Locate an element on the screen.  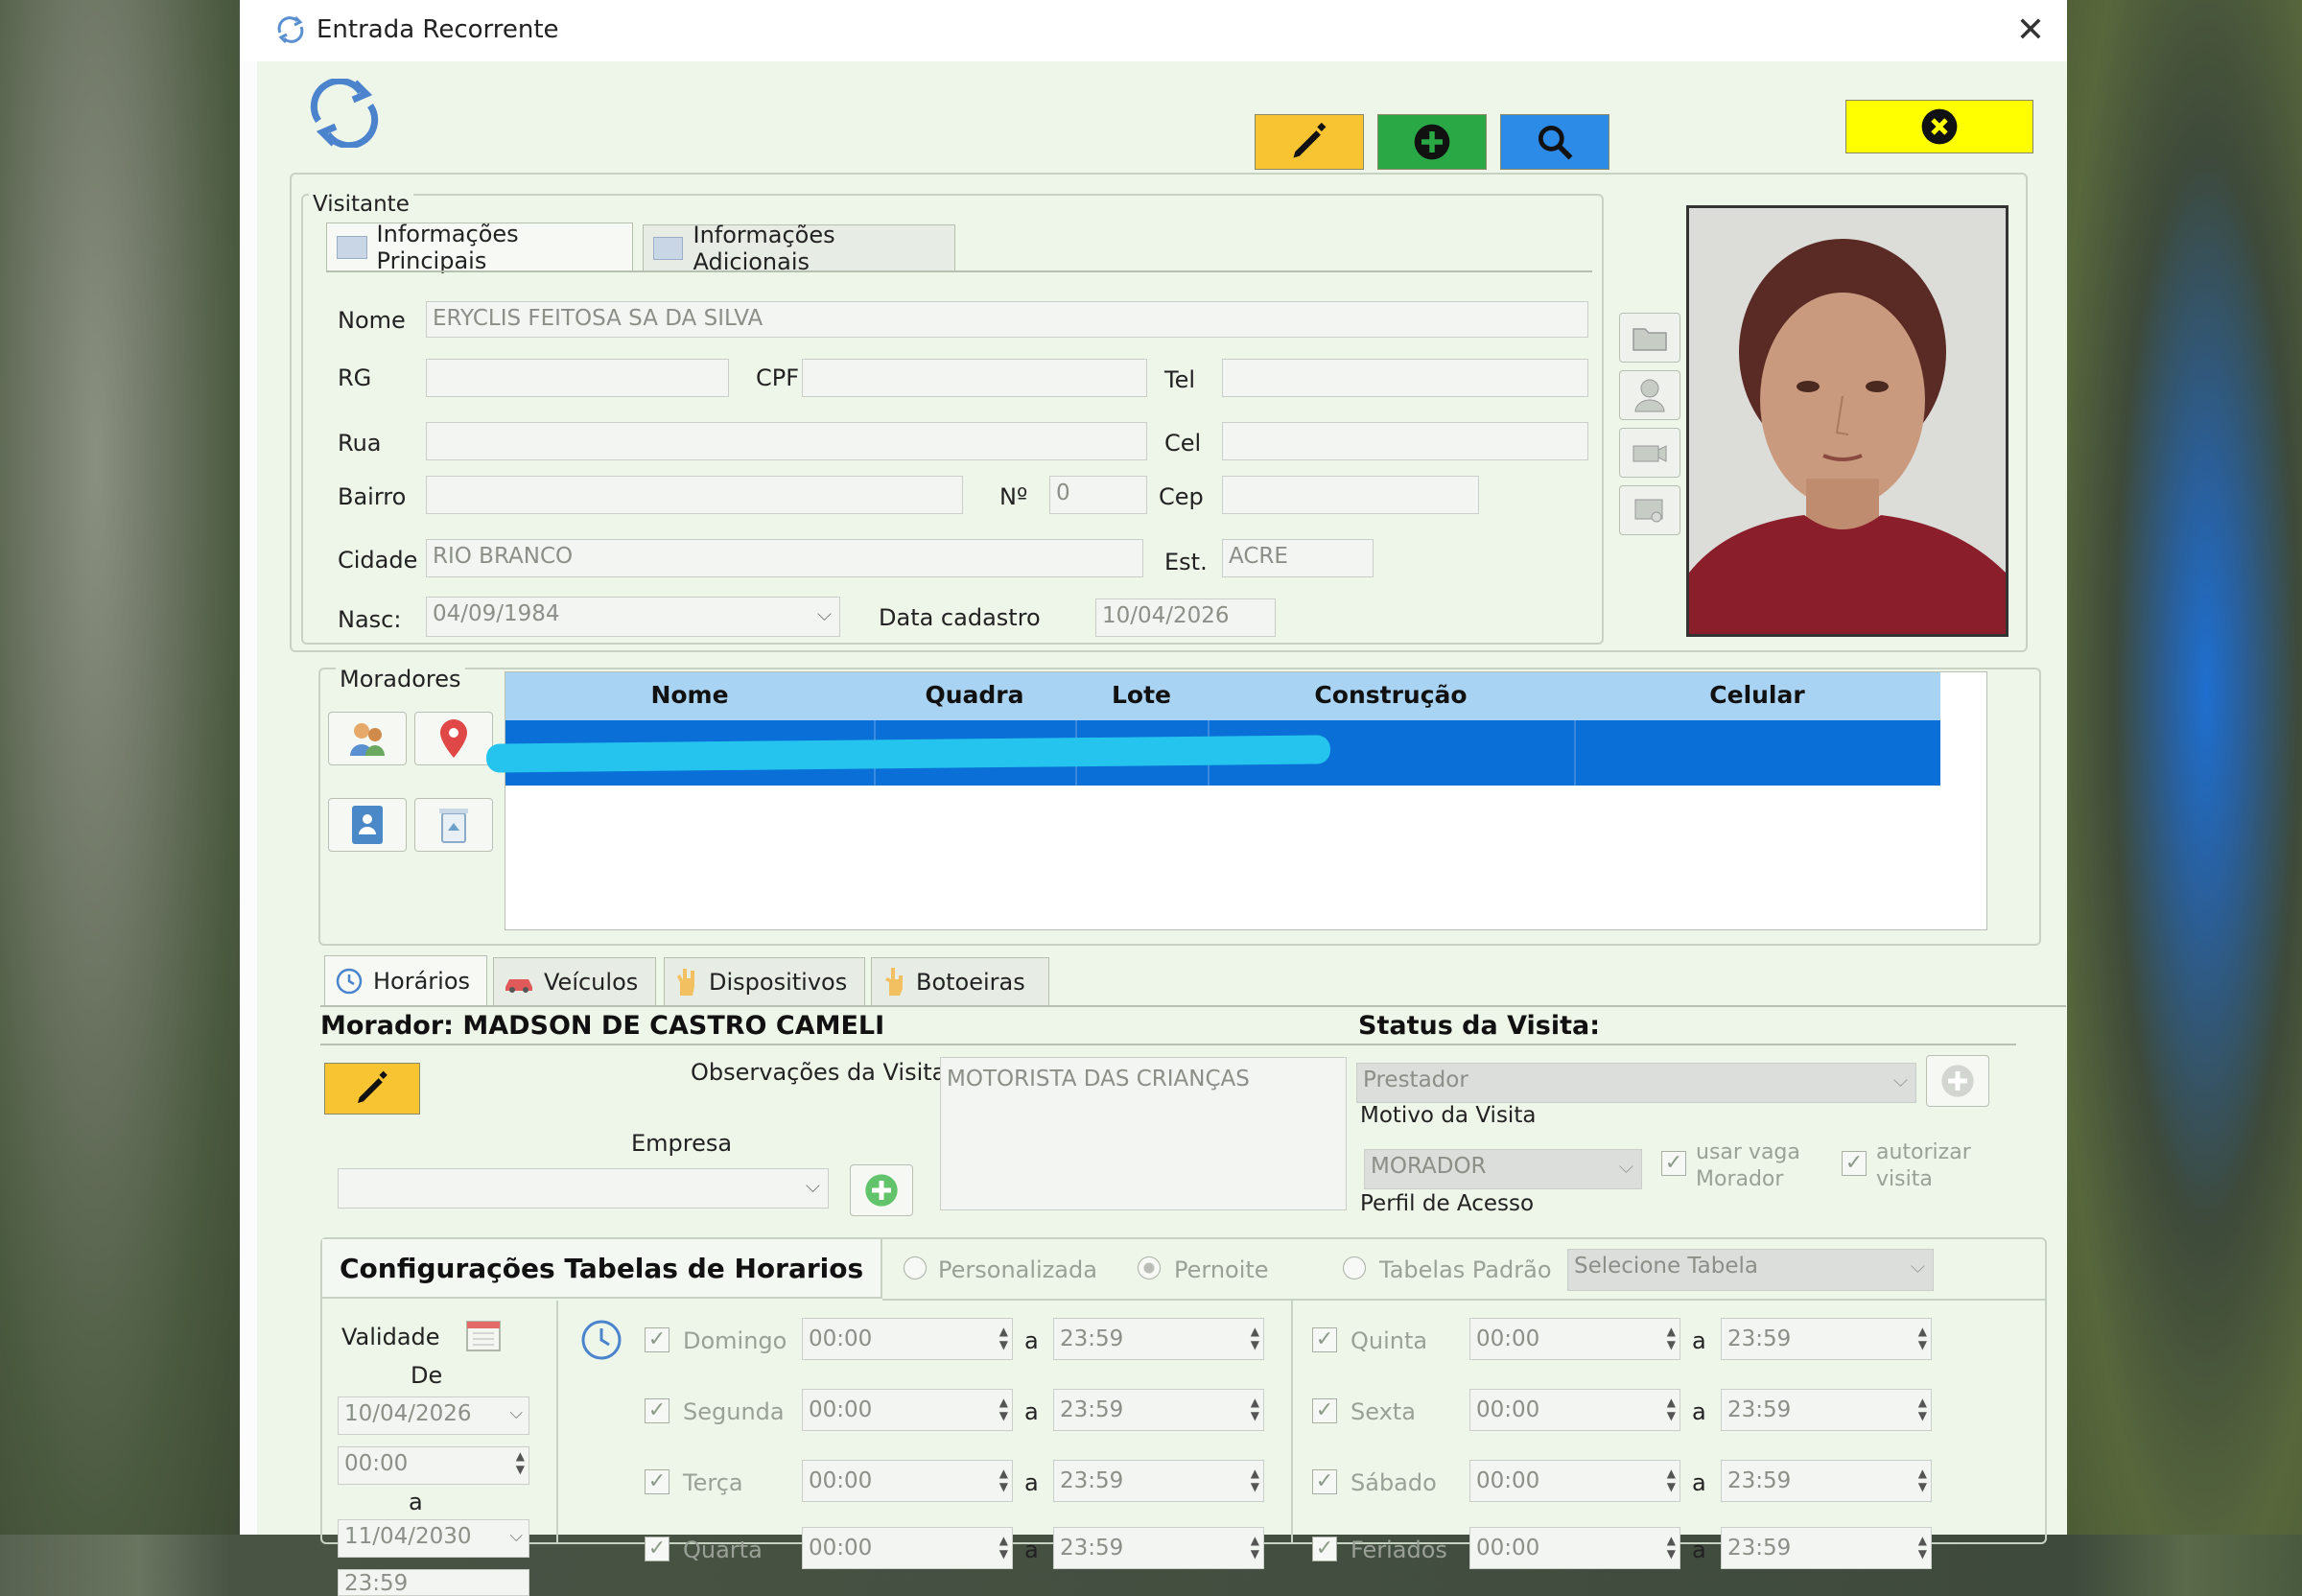
numero-field: 0 is located at coordinates (1098, 495).